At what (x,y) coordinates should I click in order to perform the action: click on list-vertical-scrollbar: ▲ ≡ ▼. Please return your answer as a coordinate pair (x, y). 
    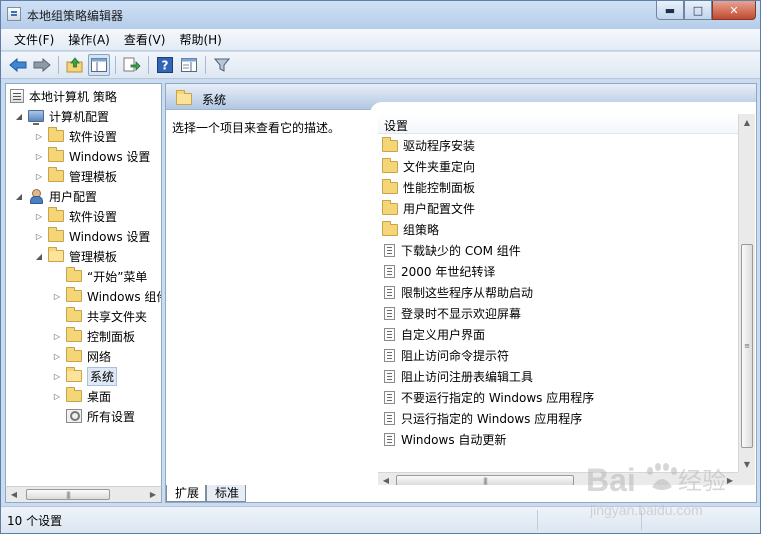
    Looking at the image, I should click on (746, 293).